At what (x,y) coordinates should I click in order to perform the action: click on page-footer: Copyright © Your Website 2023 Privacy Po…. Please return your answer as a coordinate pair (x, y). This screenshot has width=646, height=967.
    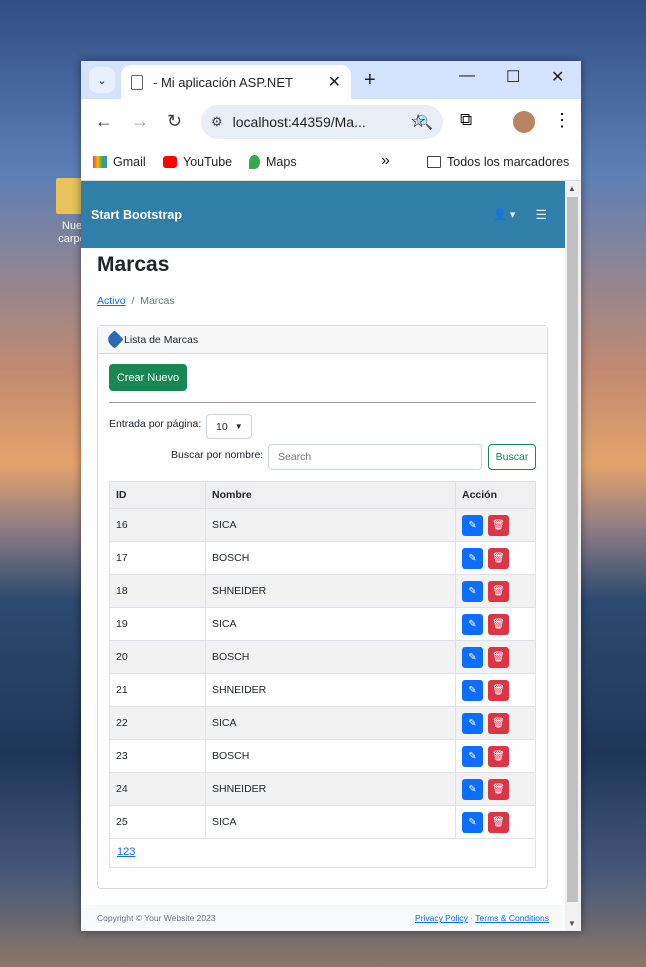
    Looking at the image, I should click on (323, 918).